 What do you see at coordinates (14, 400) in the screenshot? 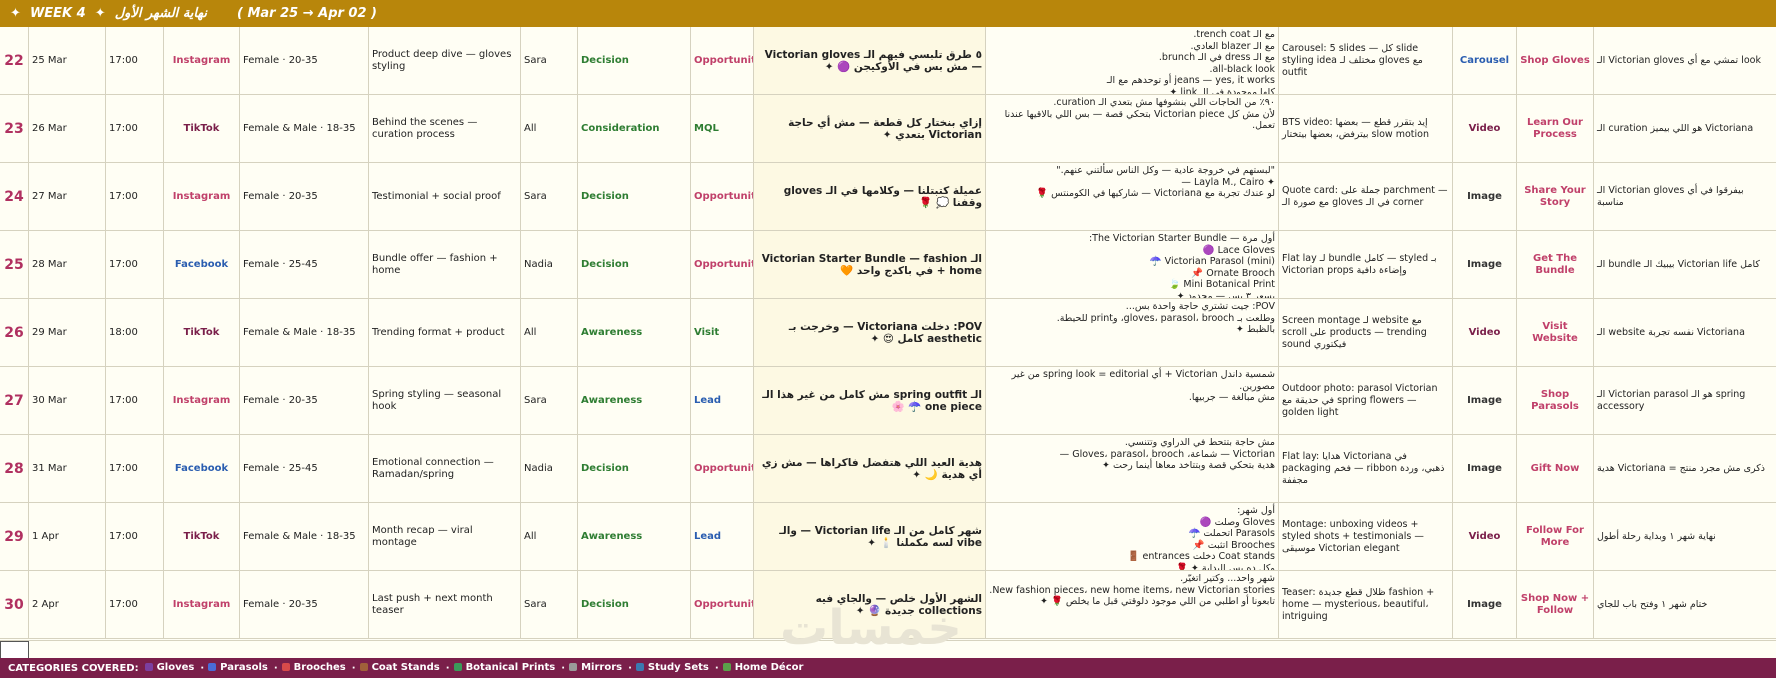
I see `row-number: 27` at bounding box center [14, 400].